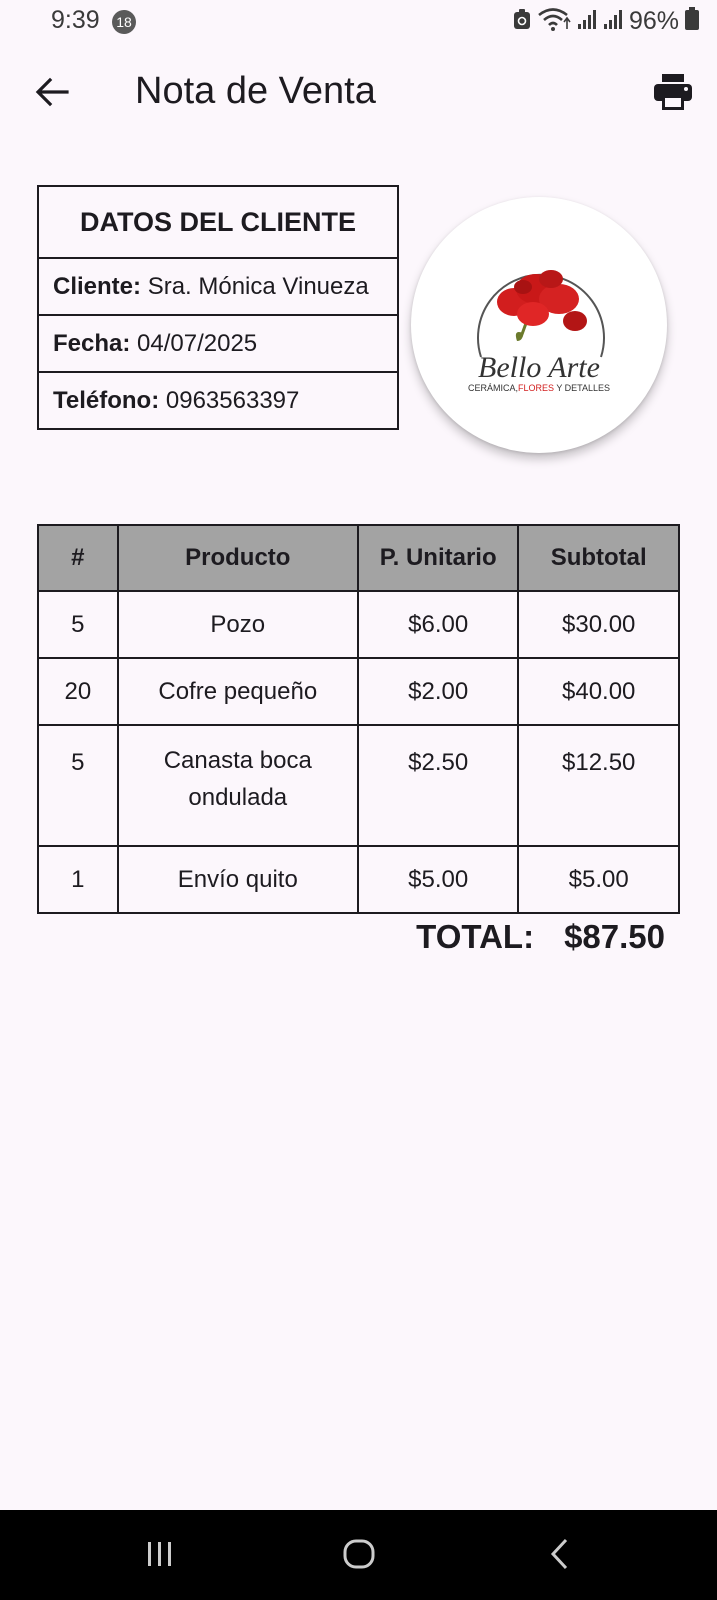 The height and width of the screenshot is (1600, 717). What do you see at coordinates (522, 21) in the screenshot?
I see `recycle-lock-icon` at bounding box center [522, 21].